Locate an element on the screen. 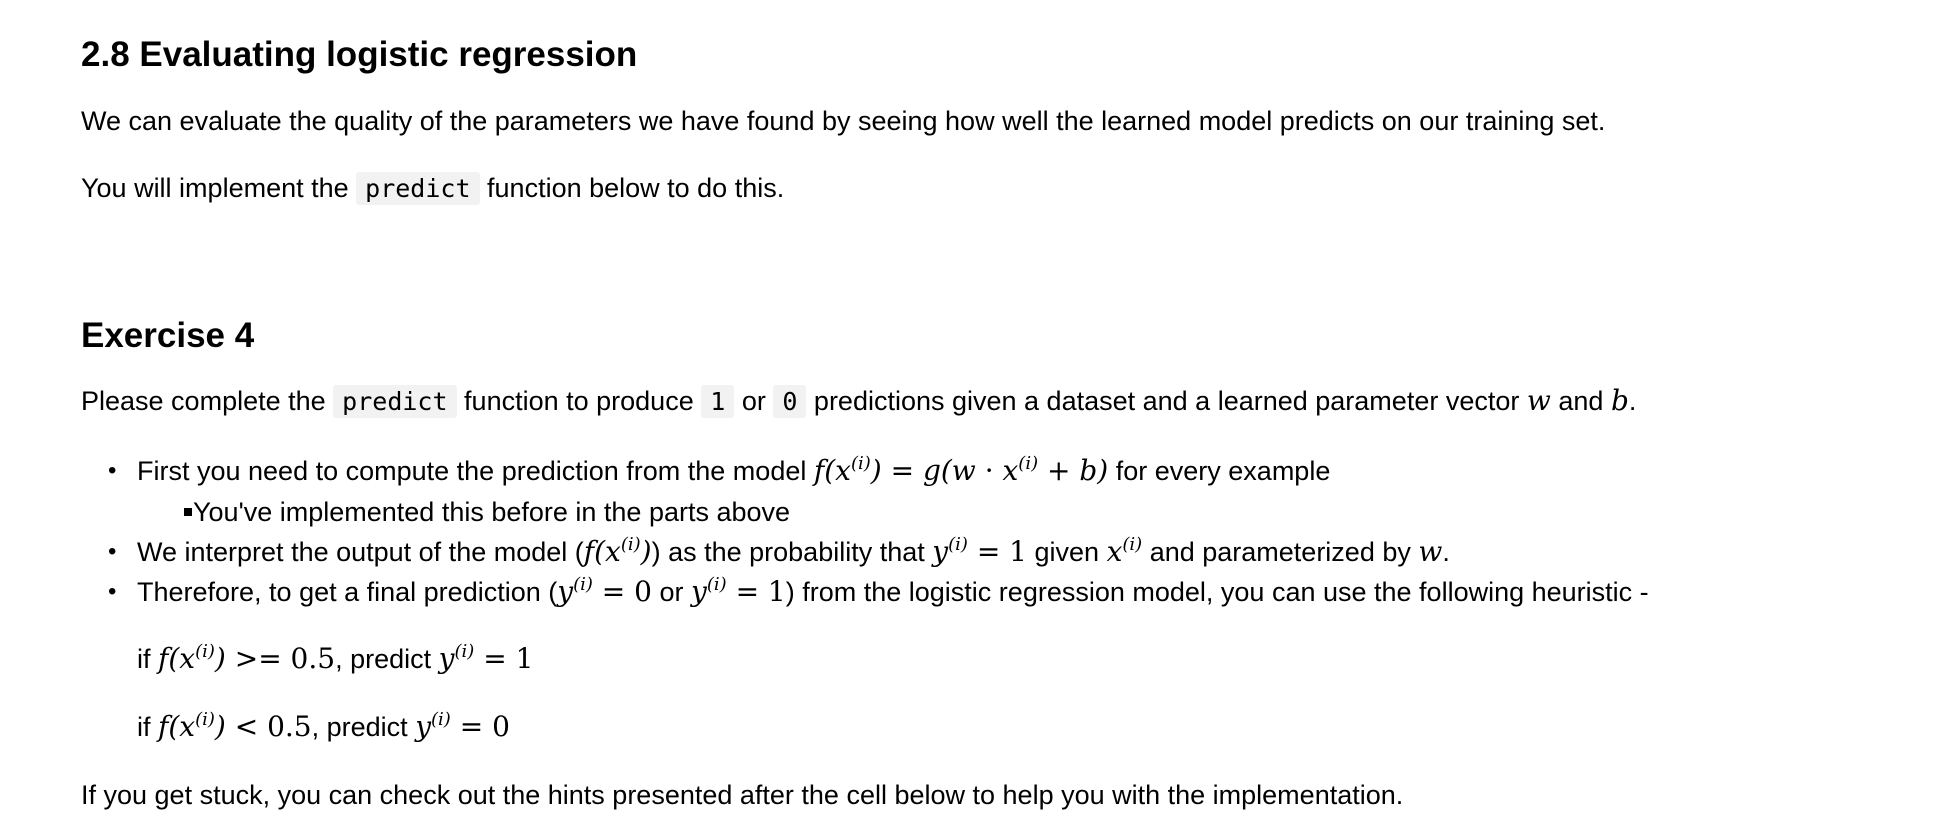  math-f-of-x: f(x(i)) is located at coordinates (617, 551).